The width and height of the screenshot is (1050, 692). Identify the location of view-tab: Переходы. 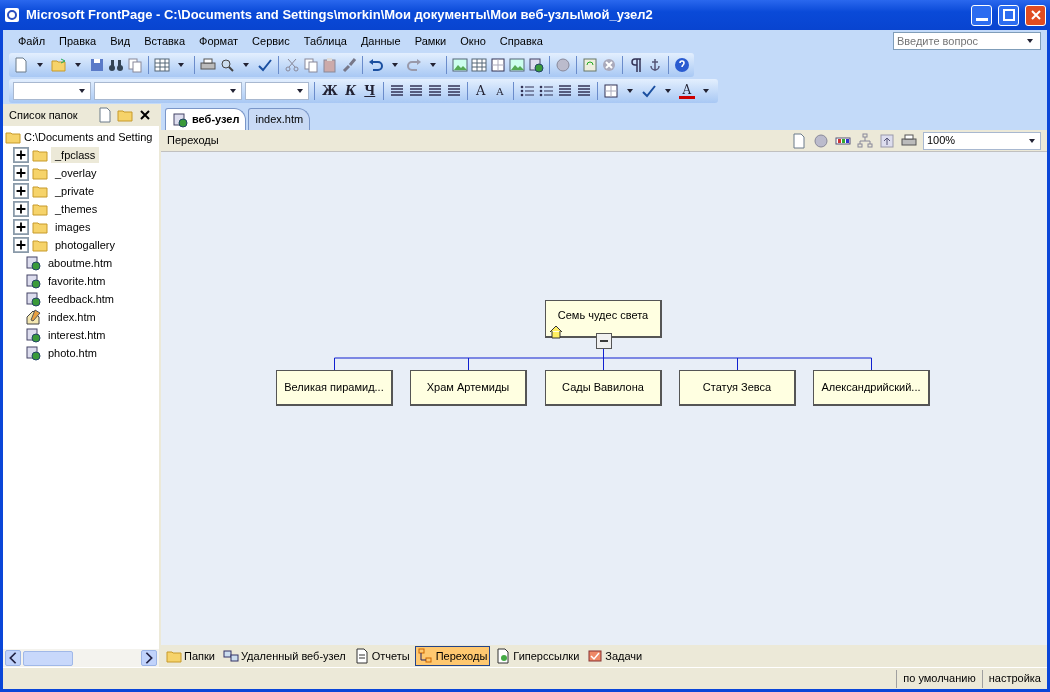
(452, 656).